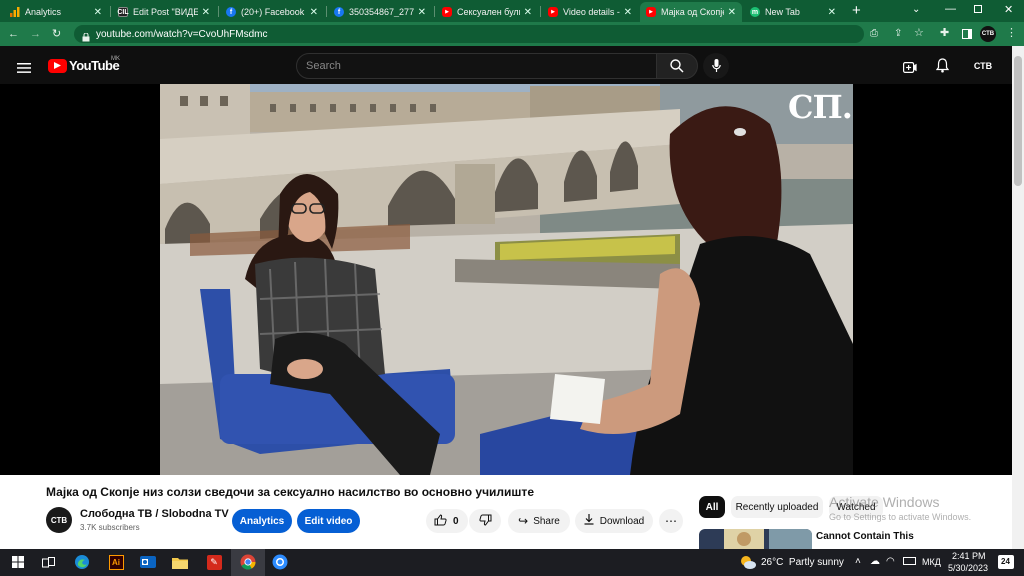 Image resolution: width=1024 pixels, height=576 pixels. I want to click on wifi-icon: ◠, so click(890, 561).